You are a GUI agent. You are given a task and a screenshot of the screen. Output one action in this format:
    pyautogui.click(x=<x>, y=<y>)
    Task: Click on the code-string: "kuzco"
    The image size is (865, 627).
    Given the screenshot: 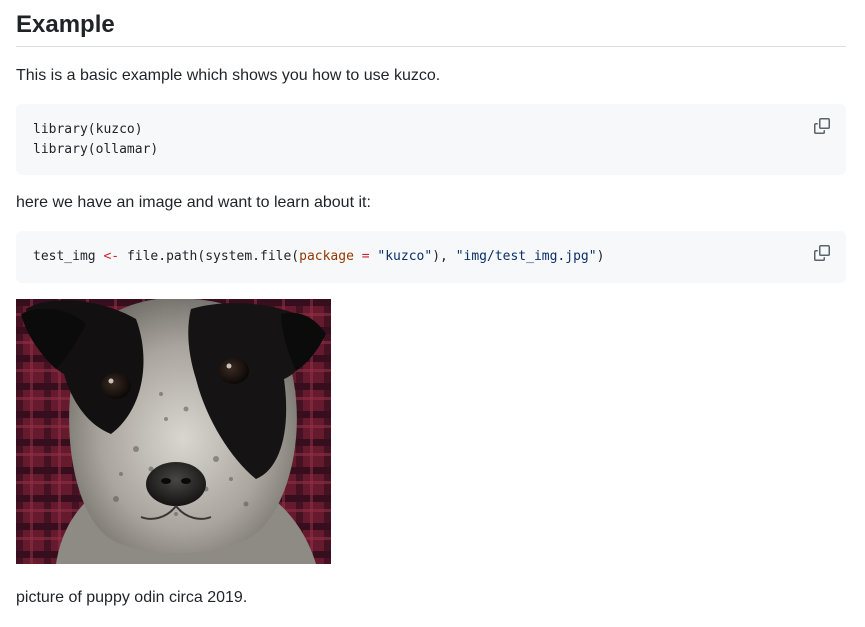 What is the action you would take?
    pyautogui.click(x=405, y=256)
    